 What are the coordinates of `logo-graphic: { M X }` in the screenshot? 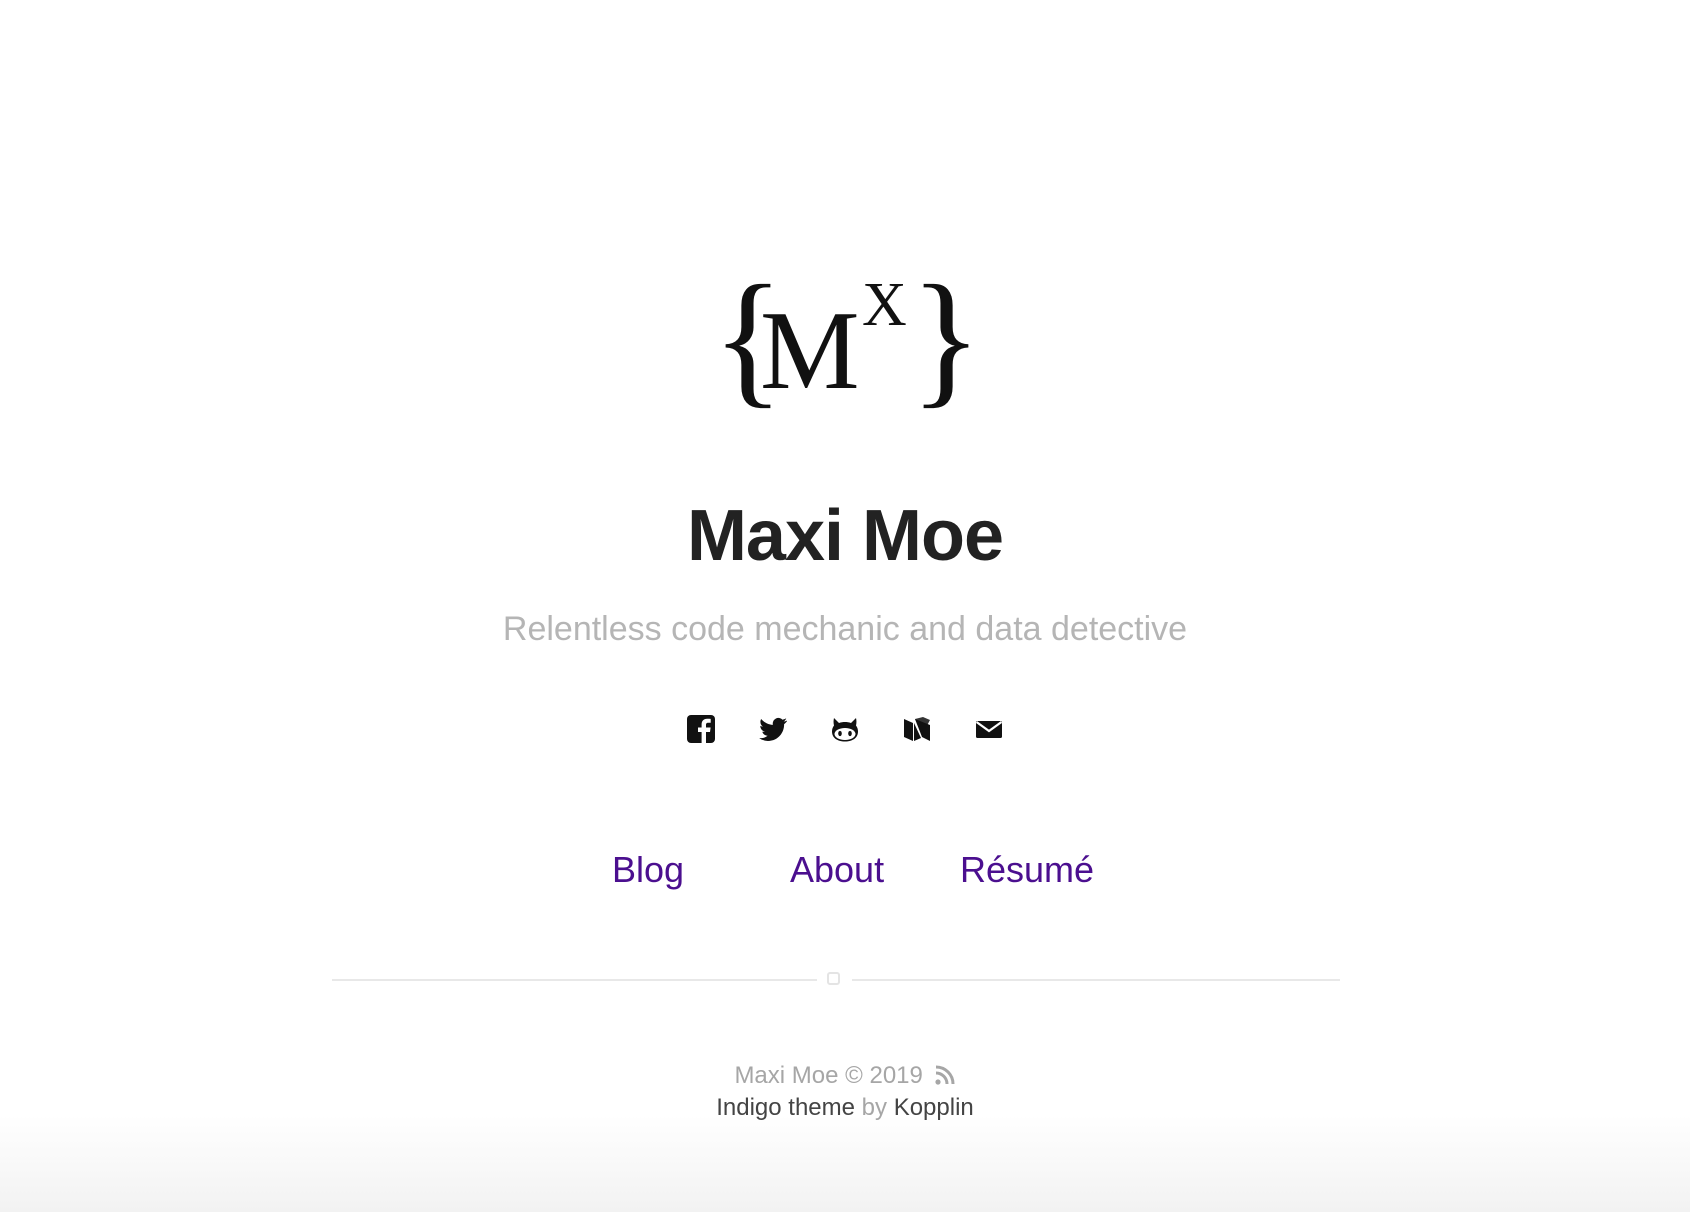 It's located at (846, 345).